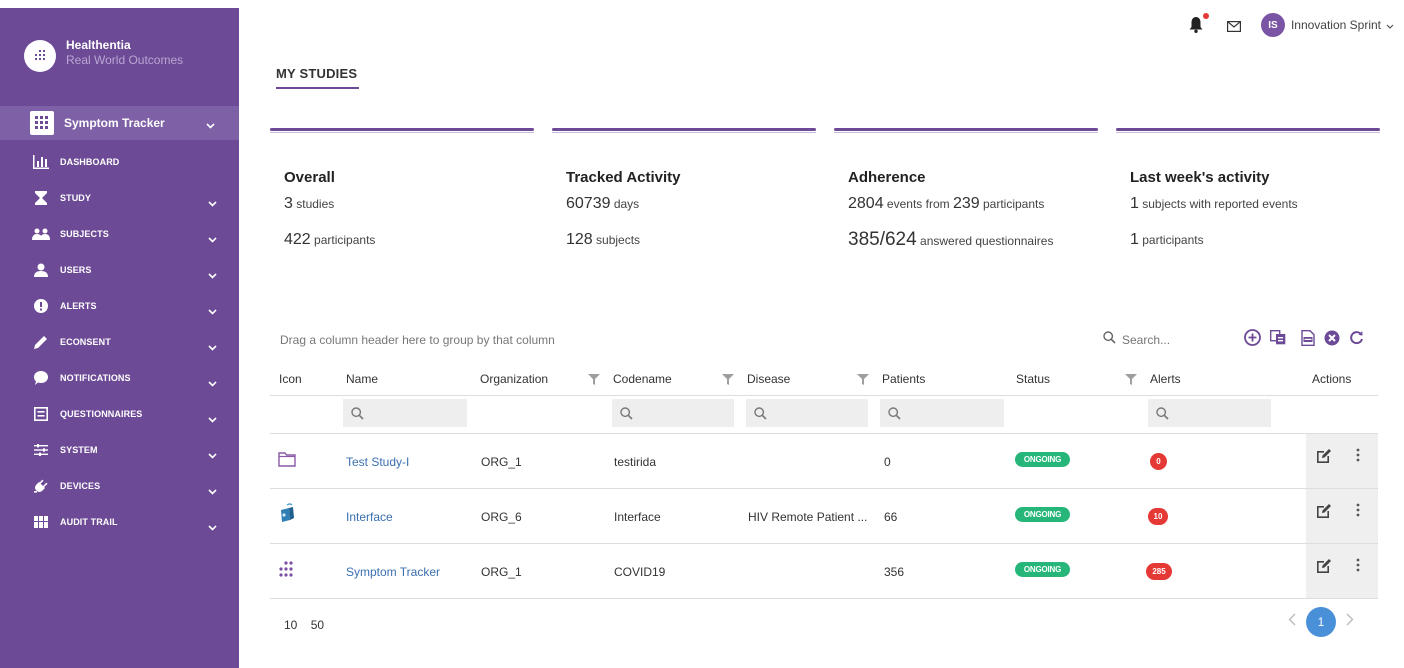  What do you see at coordinates (673, 413) in the screenshot?
I see `codename-filter-input` at bounding box center [673, 413].